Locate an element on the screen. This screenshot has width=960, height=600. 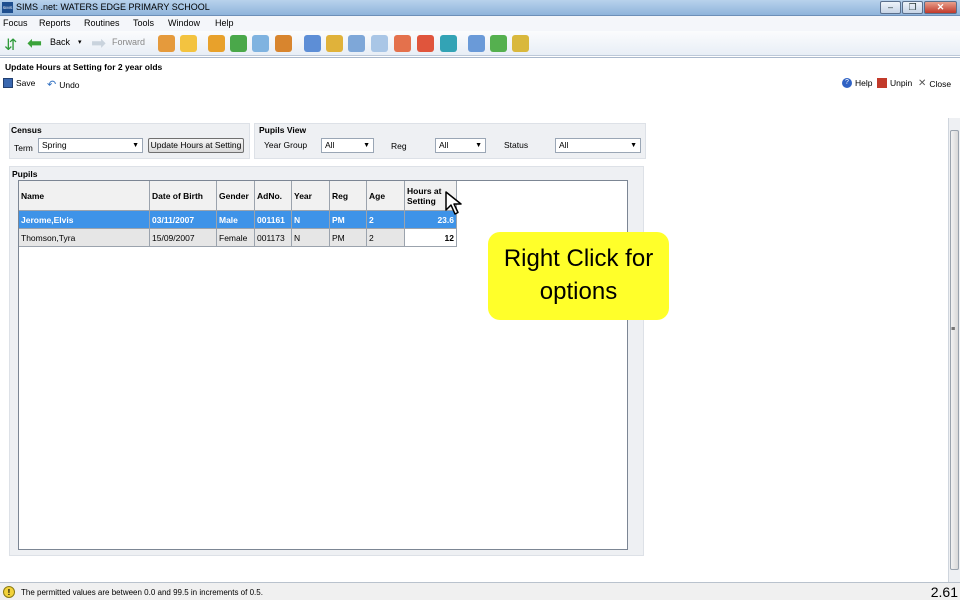
page-title: Update Hours at Setting for 2 year olds is located at coordinates (84, 67).